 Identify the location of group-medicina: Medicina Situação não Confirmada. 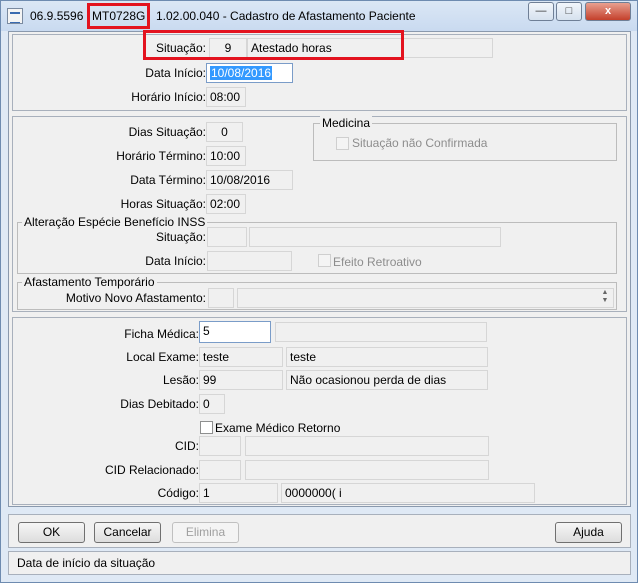
(465, 138).